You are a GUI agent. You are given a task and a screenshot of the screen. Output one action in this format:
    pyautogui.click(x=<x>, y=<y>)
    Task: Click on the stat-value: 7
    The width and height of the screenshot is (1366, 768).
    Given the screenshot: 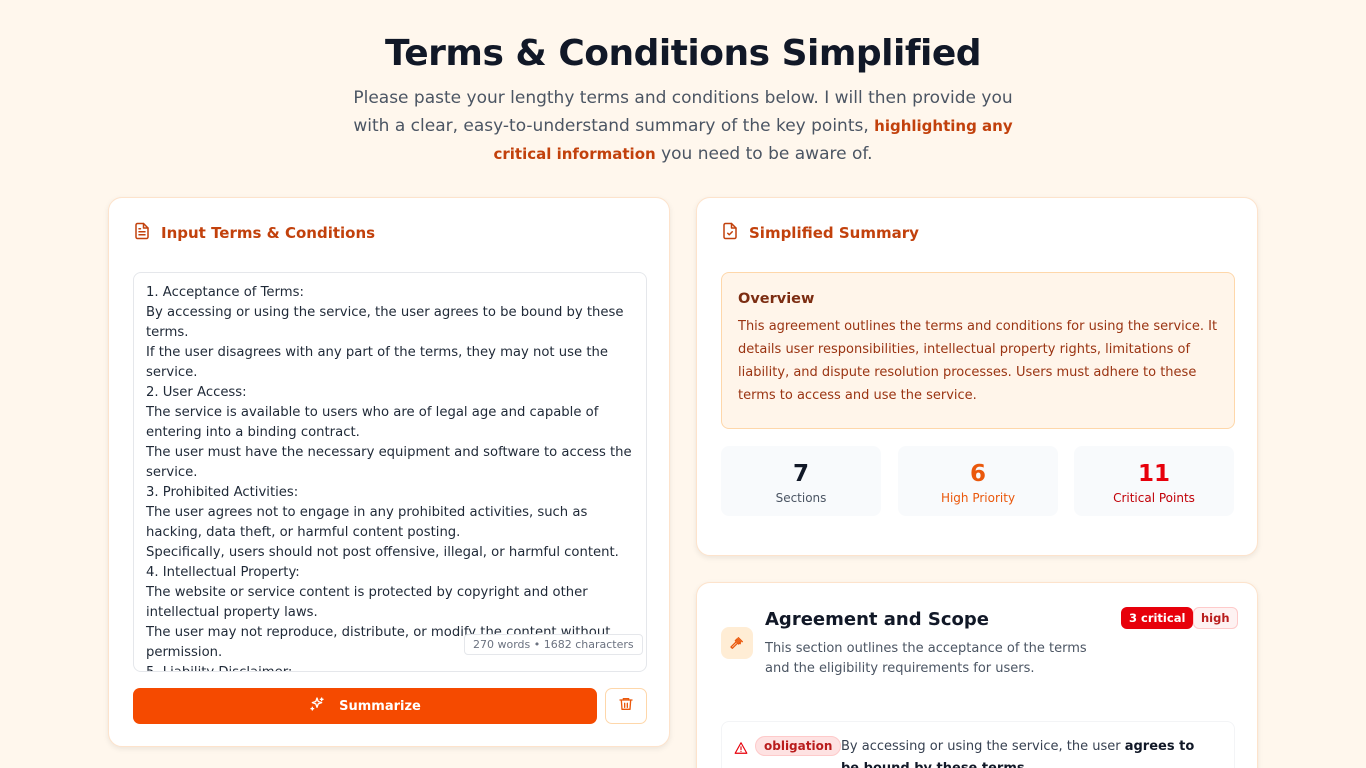 What is the action you would take?
    pyautogui.click(x=800, y=474)
    